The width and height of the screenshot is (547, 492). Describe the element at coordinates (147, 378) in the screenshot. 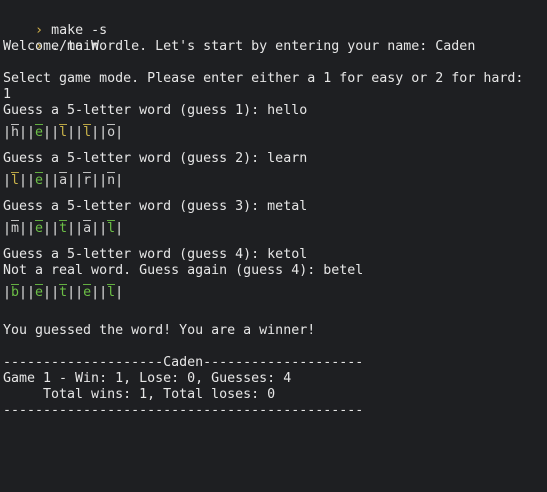

I see `summary-game-line: Game 1 - Win: 1, Lose: 0, Guesses: 4` at that location.